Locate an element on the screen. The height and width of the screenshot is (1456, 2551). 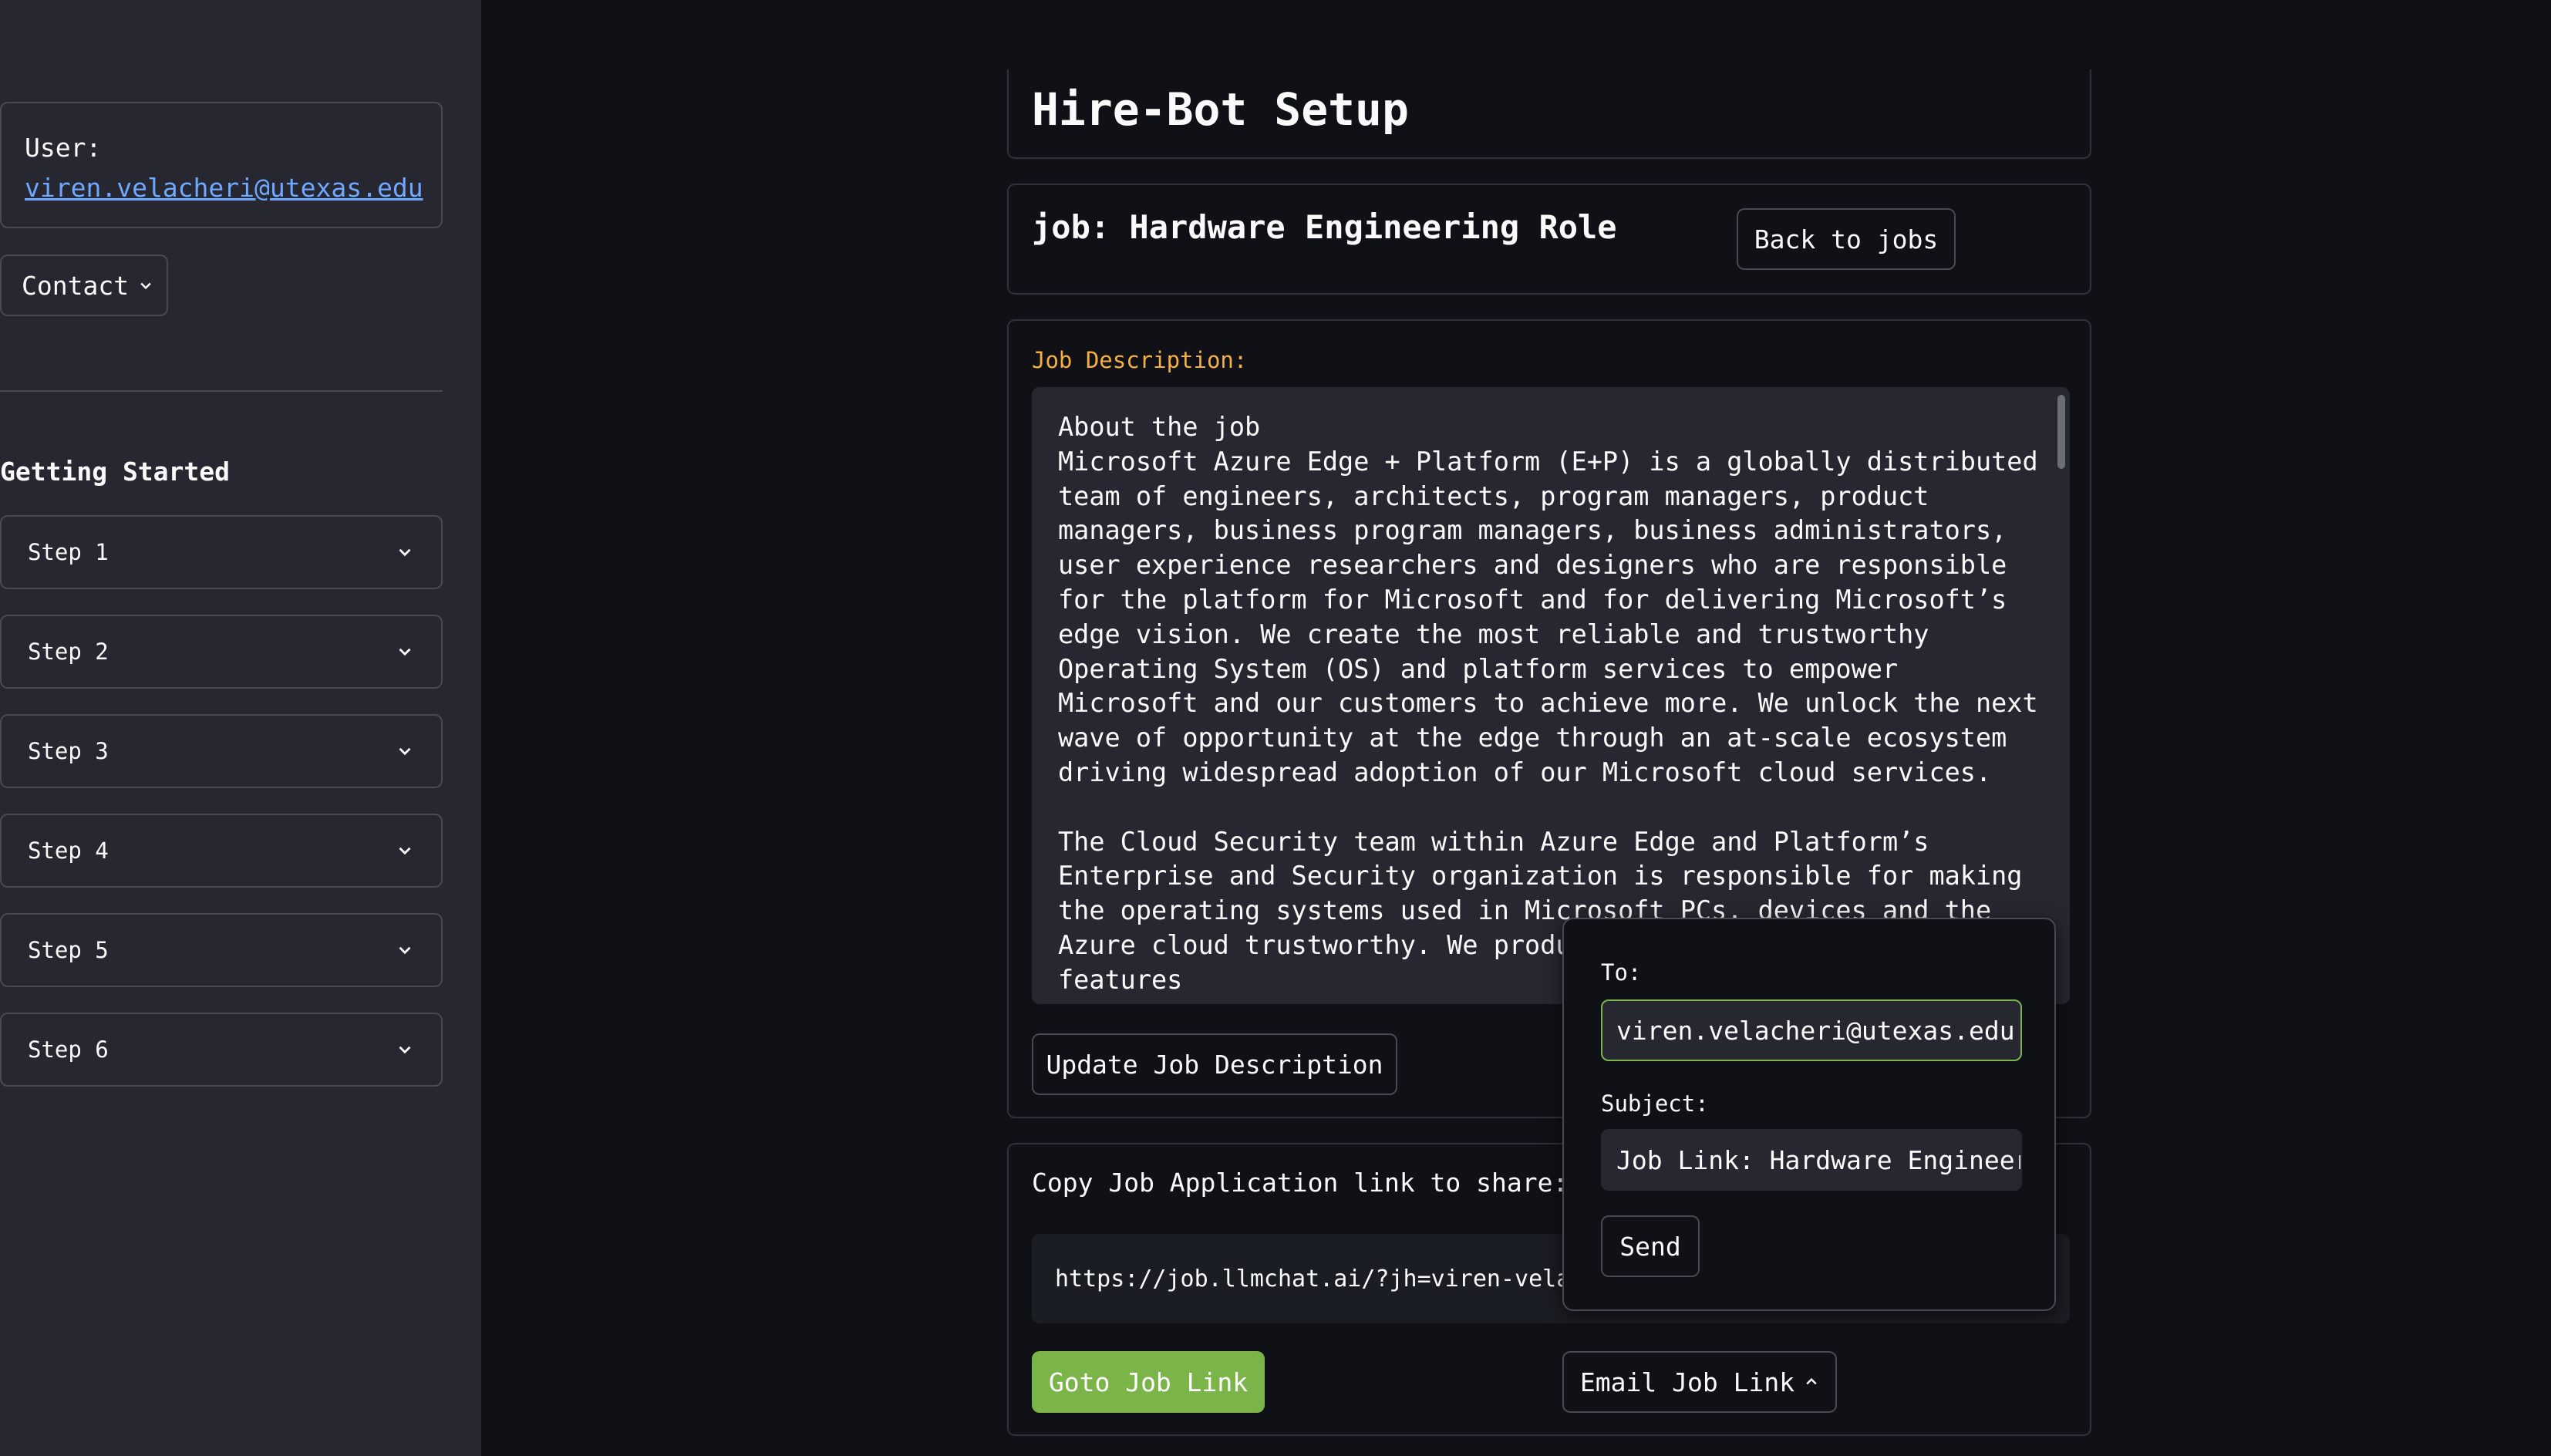
getting-started-heading: Getting Started is located at coordinates (115, 472).